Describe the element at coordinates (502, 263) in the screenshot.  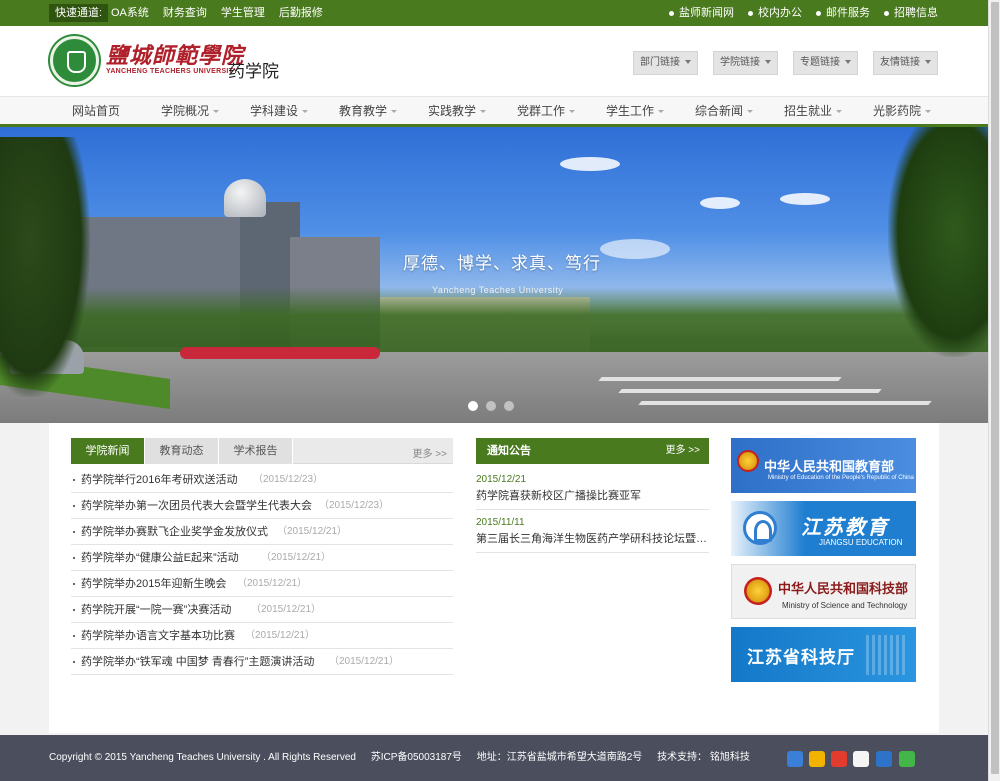
I see `banner-motto: 厚德、博学、求真、笃行` at that location.